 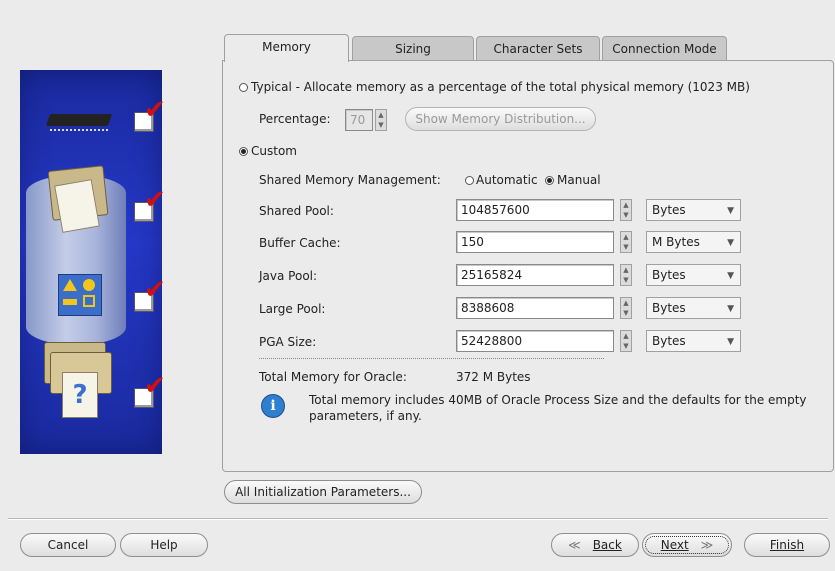 I want to click on java-pool-unit-select: Bytes ▼, so click(x=693, y=275).